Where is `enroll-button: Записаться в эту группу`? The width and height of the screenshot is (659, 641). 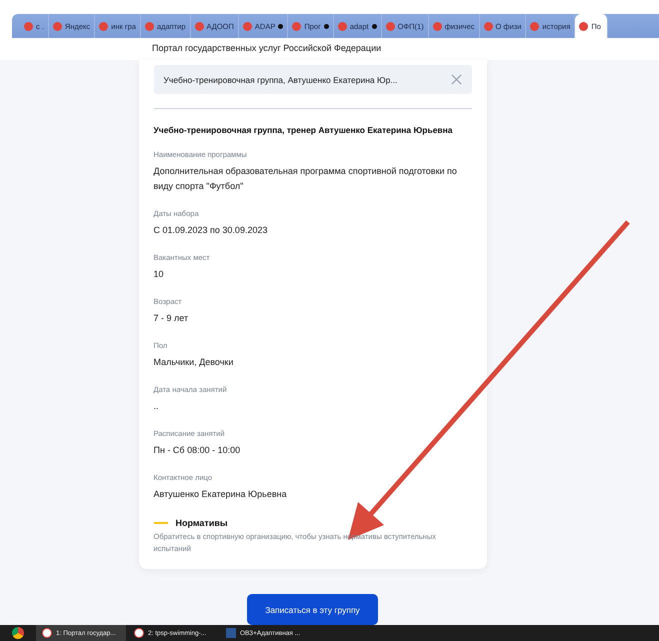
enroll-button: Записаться в эту группу is located at coordinates (312, 609).